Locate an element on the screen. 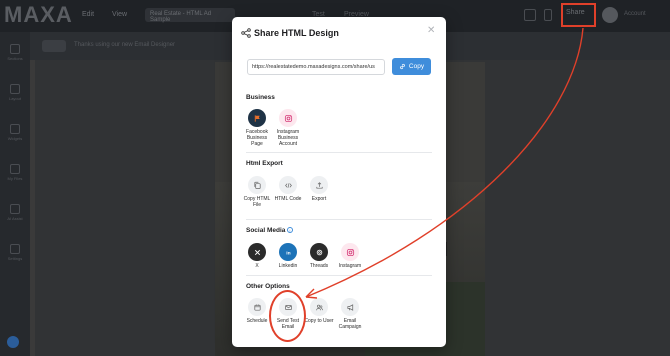  threads-option: Threads is located at coordinates (319, 256).